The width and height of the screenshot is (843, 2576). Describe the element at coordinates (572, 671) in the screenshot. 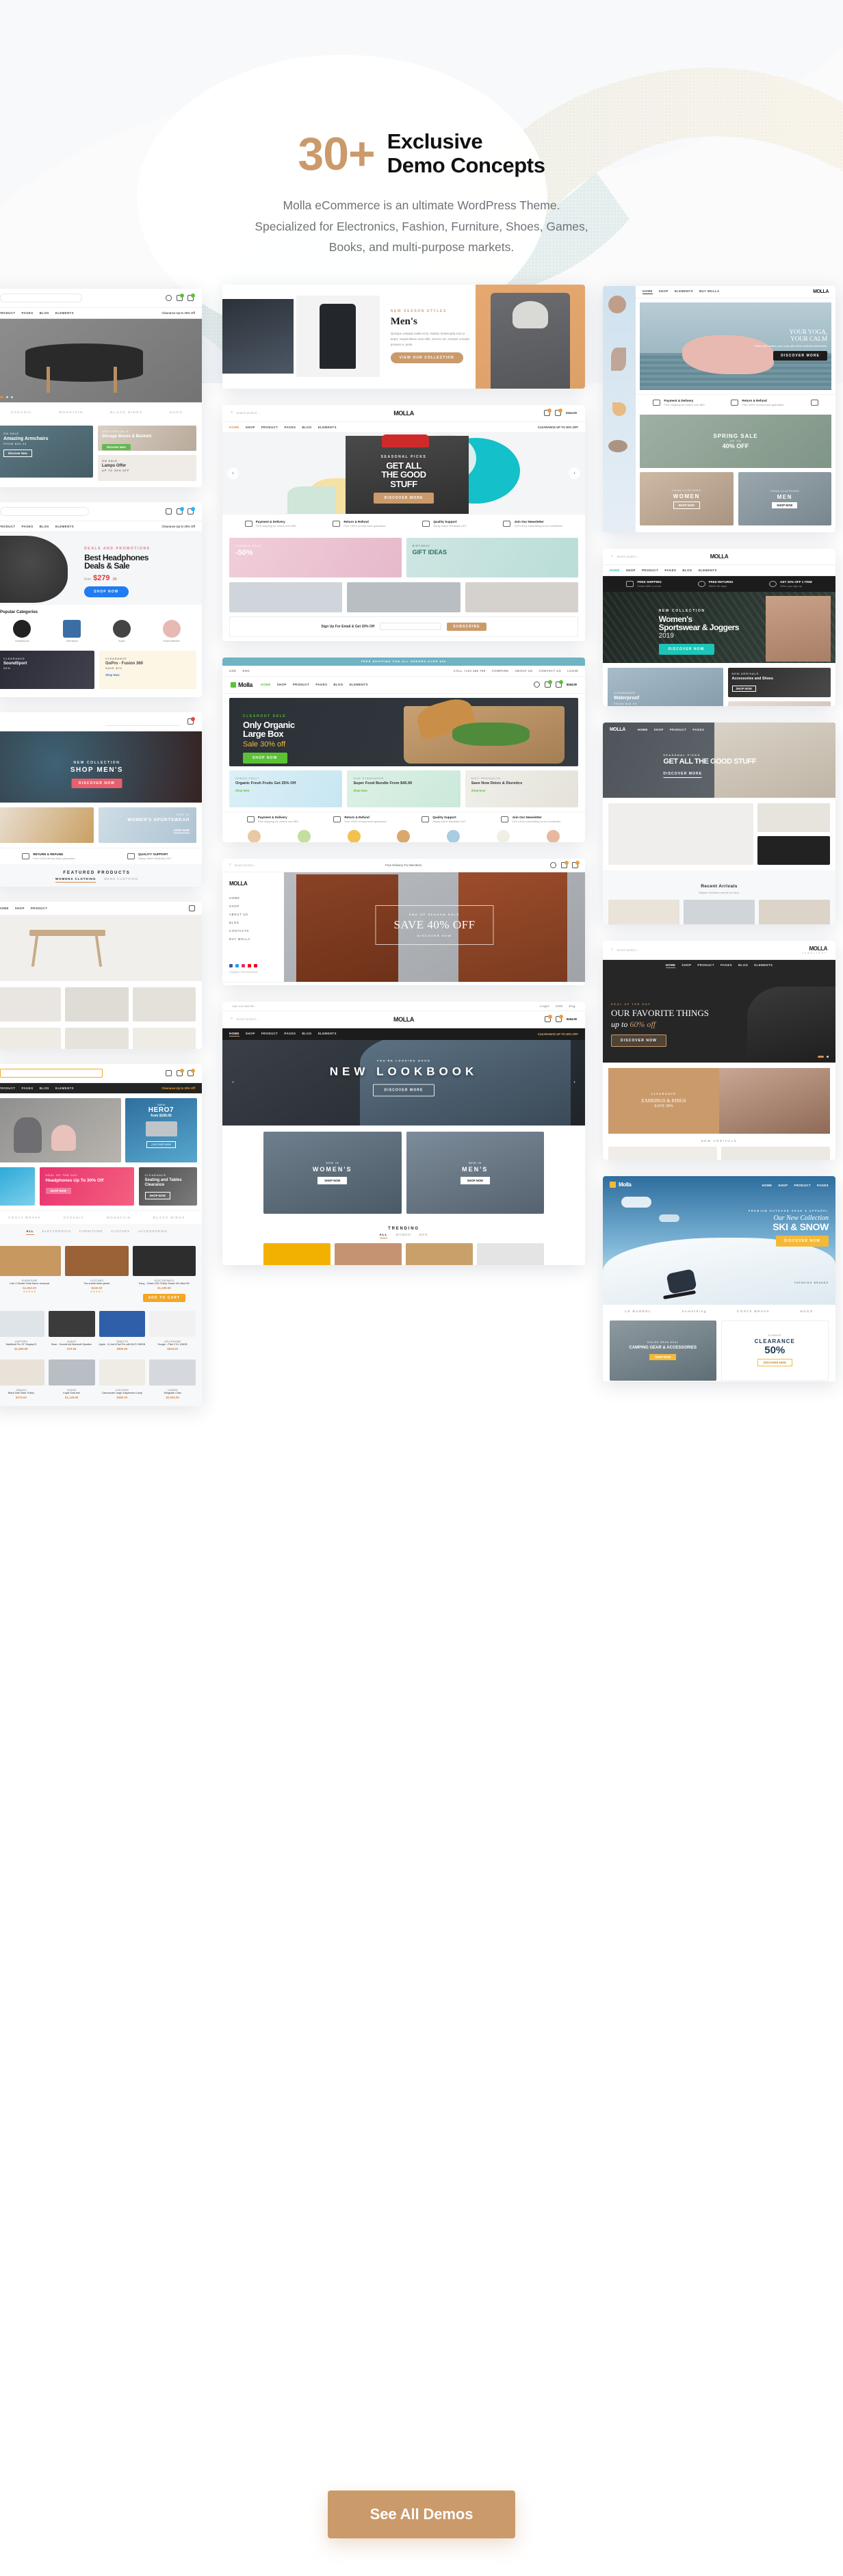

I see `login-link: LOGIN` at that location.